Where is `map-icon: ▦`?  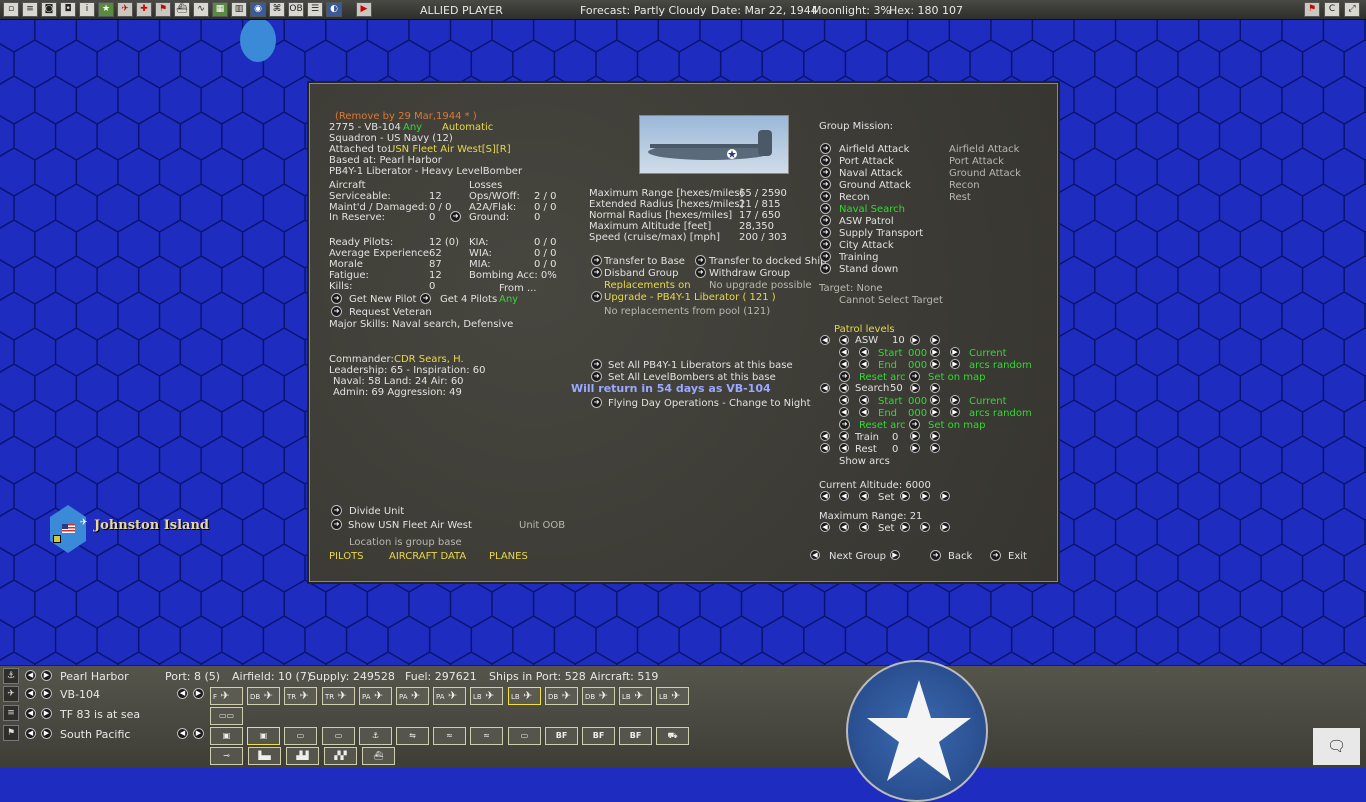
map-icon: ▦ is located at coordinates (220, 9).